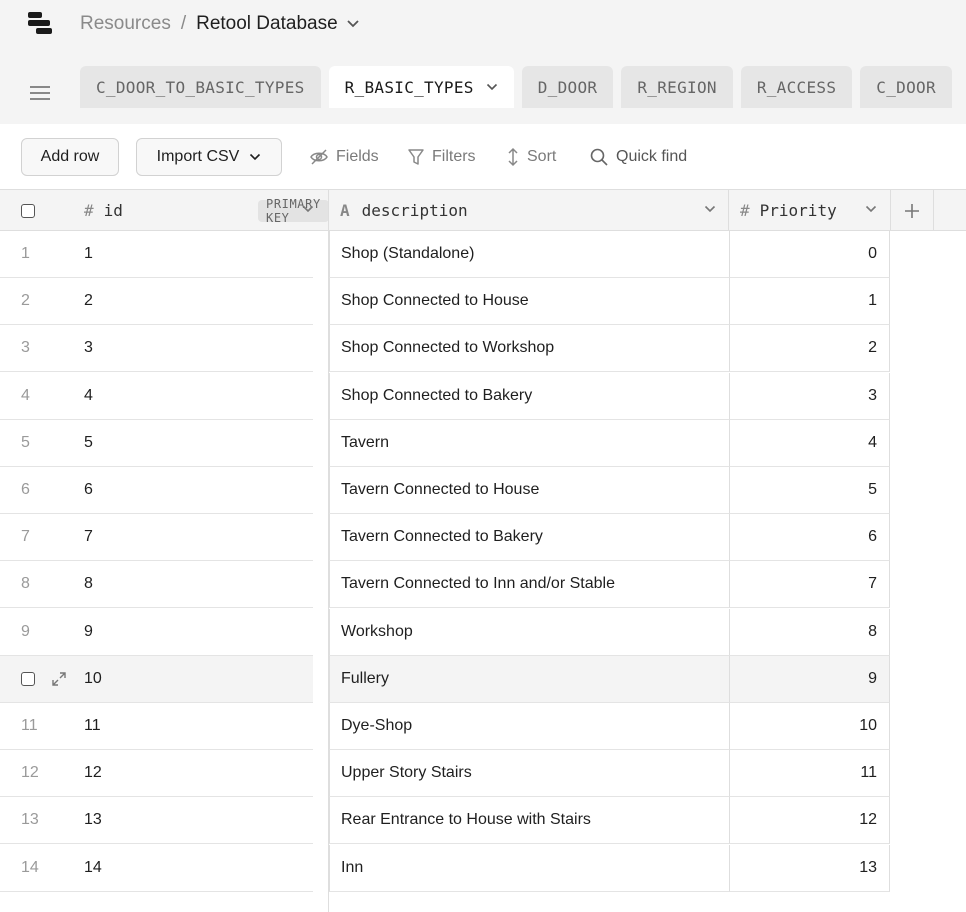 The image size is (966, 912). I want to click on description-cell: Workshop, so click(529, 632).